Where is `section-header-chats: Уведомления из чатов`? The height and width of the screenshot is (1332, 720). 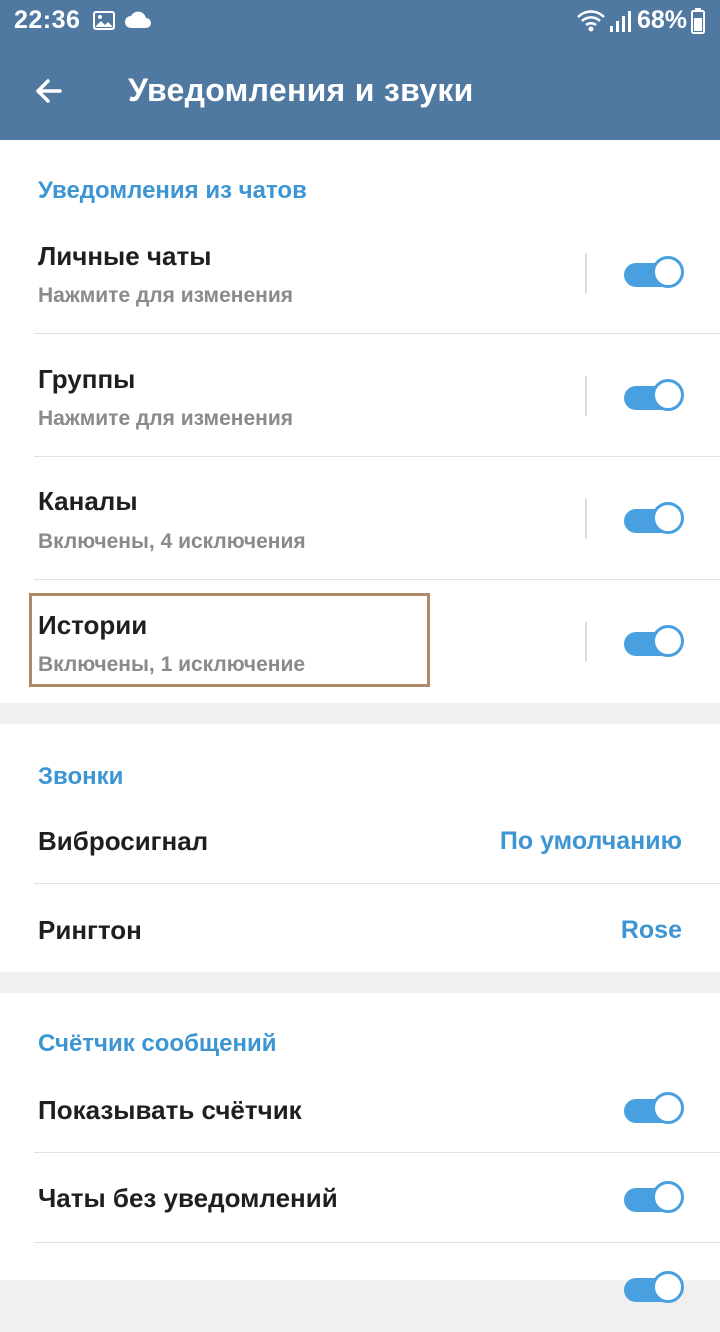
section-header-chats: Уведомления из чатов is located at coordinates (172, 190).